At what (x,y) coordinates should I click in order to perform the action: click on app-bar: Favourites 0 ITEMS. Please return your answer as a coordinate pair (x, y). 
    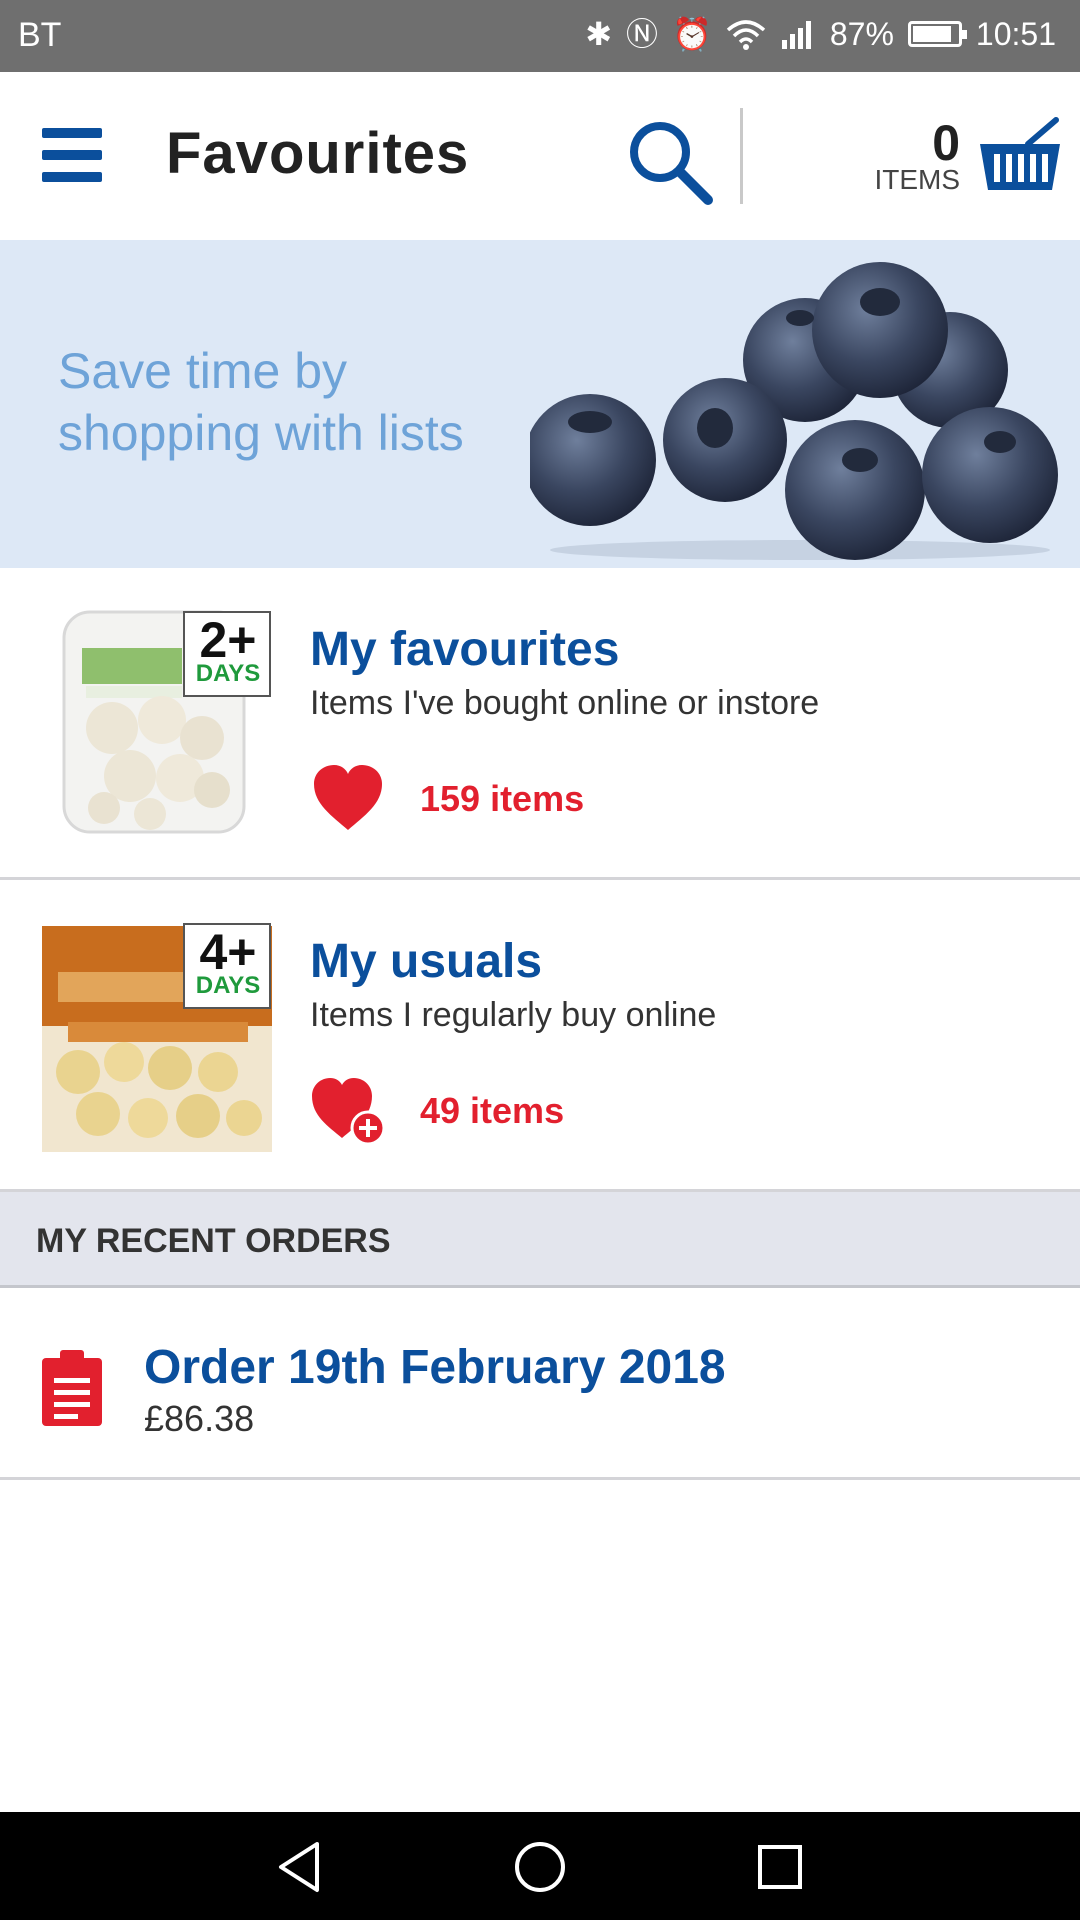
    Looking at the image, I should click on (540, 156).